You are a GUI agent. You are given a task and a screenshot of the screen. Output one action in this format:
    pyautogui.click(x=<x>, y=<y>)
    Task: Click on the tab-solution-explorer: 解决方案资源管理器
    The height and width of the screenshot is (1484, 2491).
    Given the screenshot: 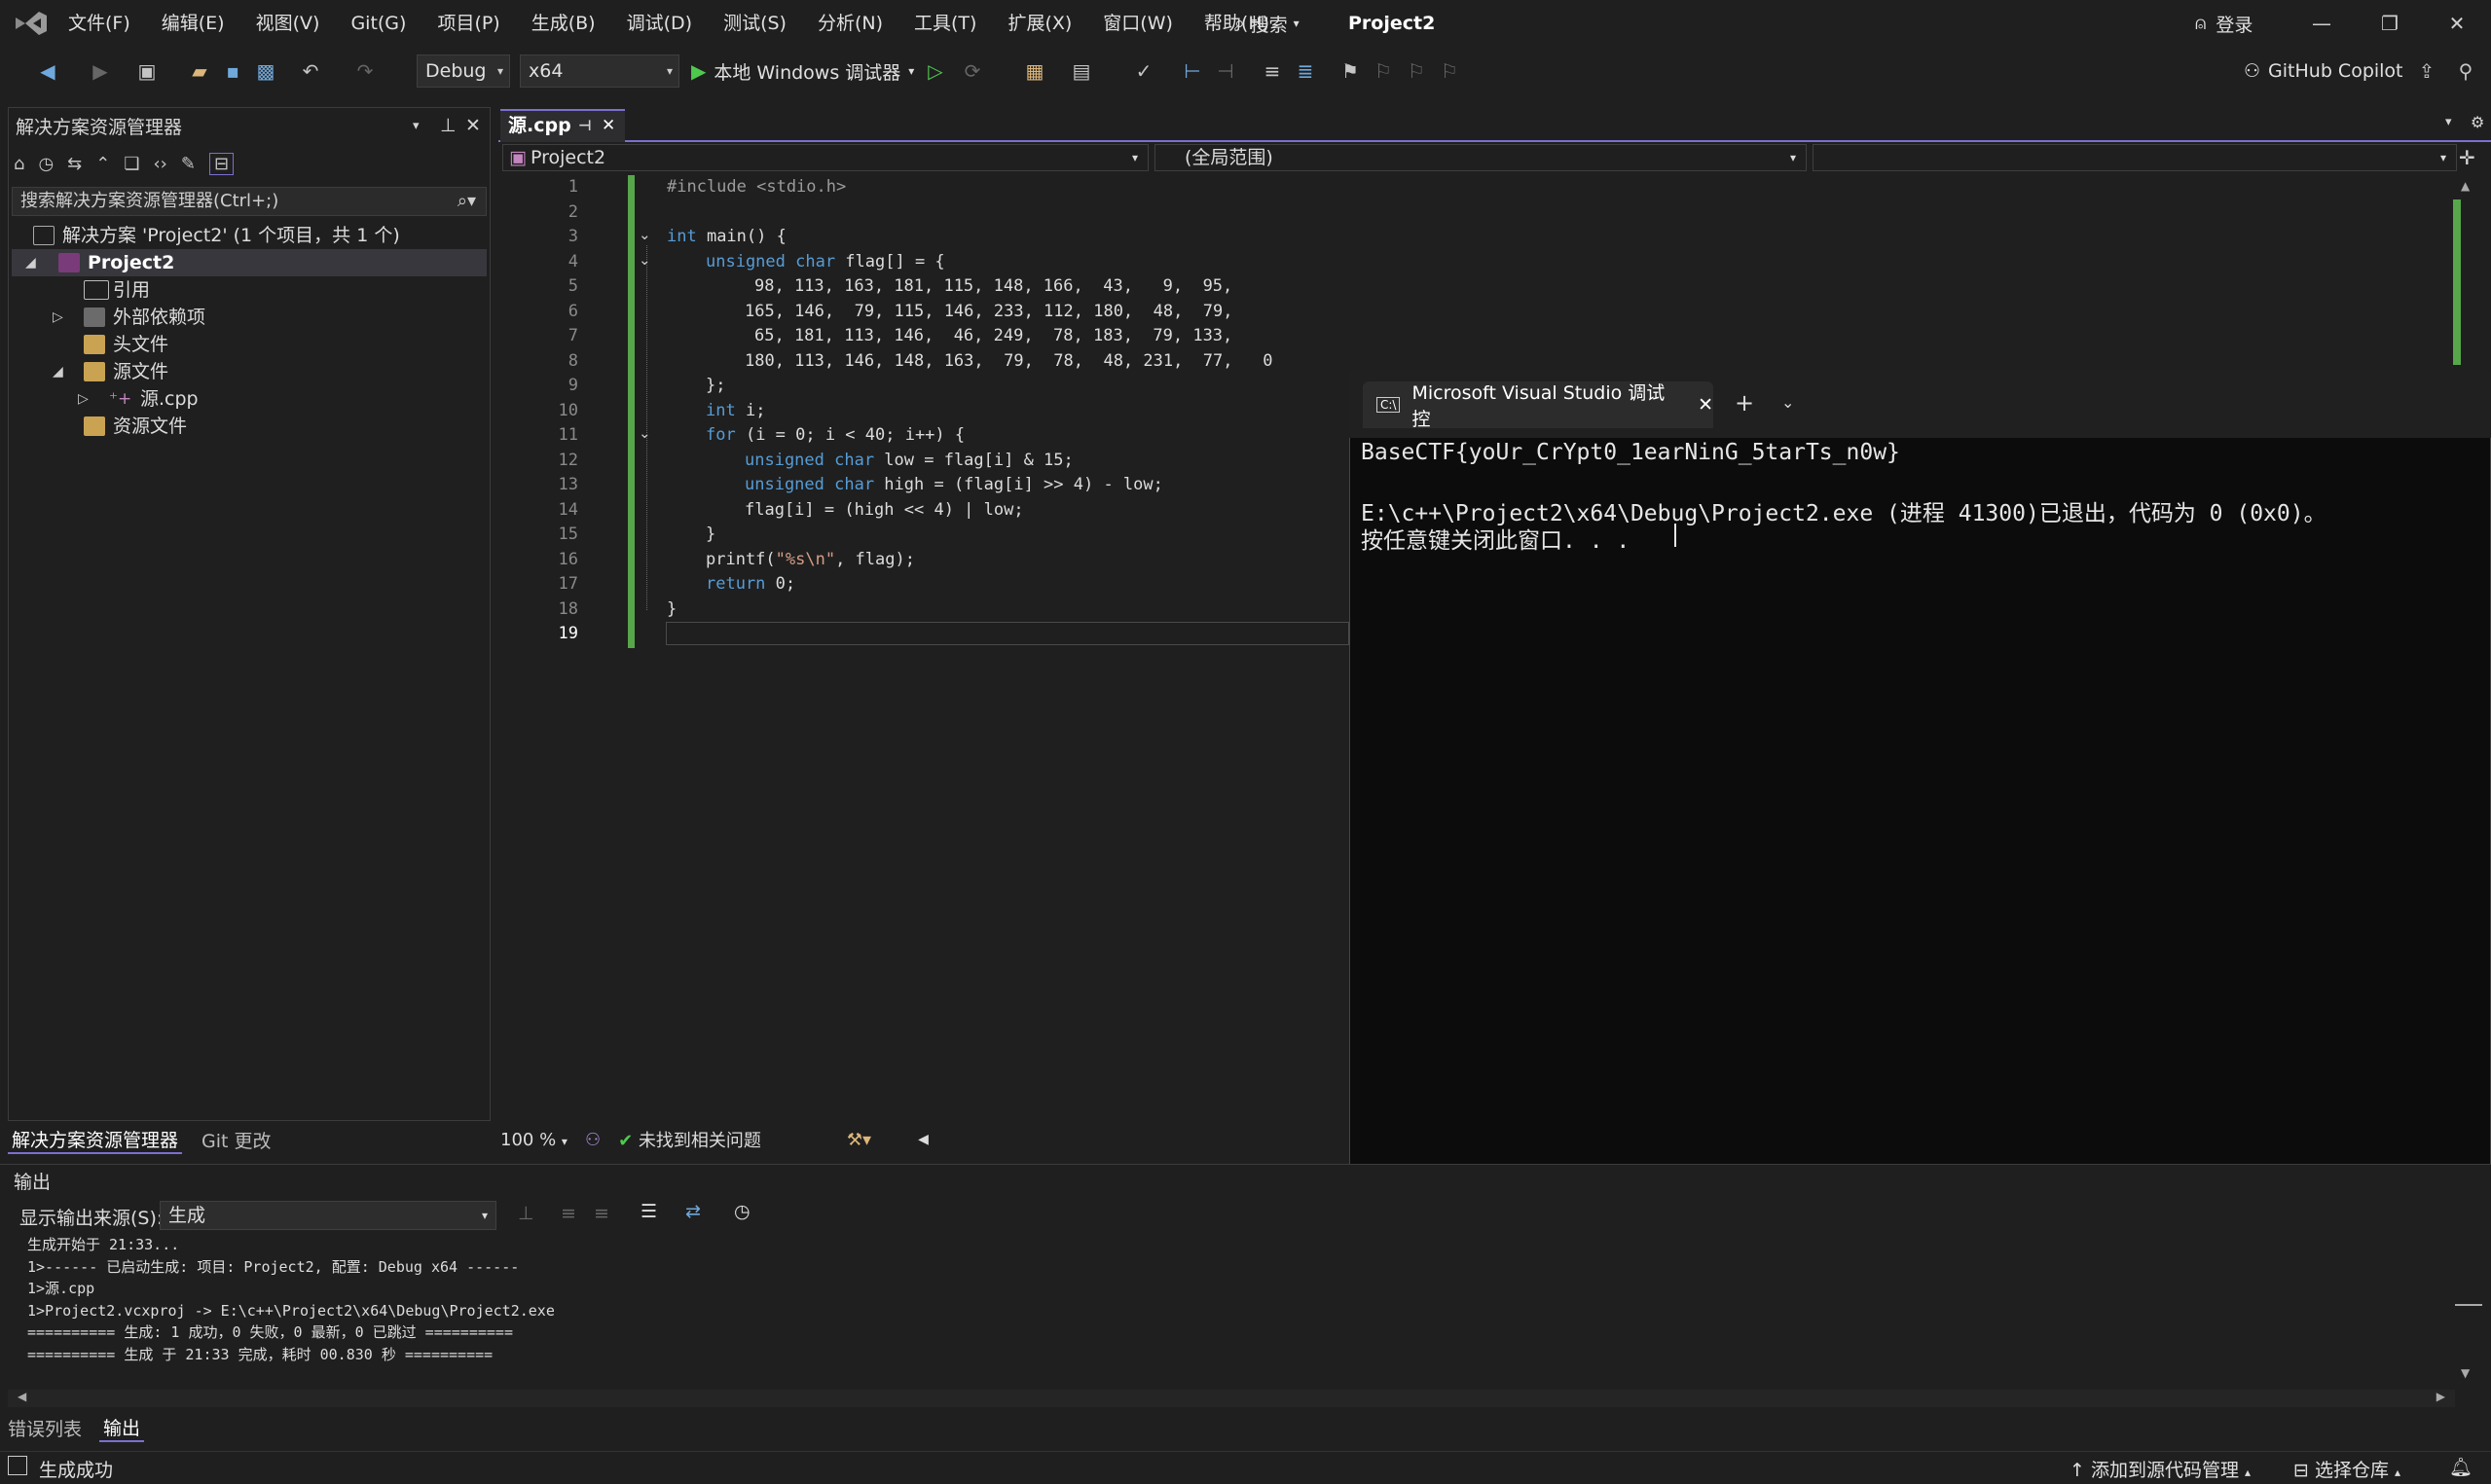 What is the action you would take?
    pyautogui.click(x=95, y=1140)
    